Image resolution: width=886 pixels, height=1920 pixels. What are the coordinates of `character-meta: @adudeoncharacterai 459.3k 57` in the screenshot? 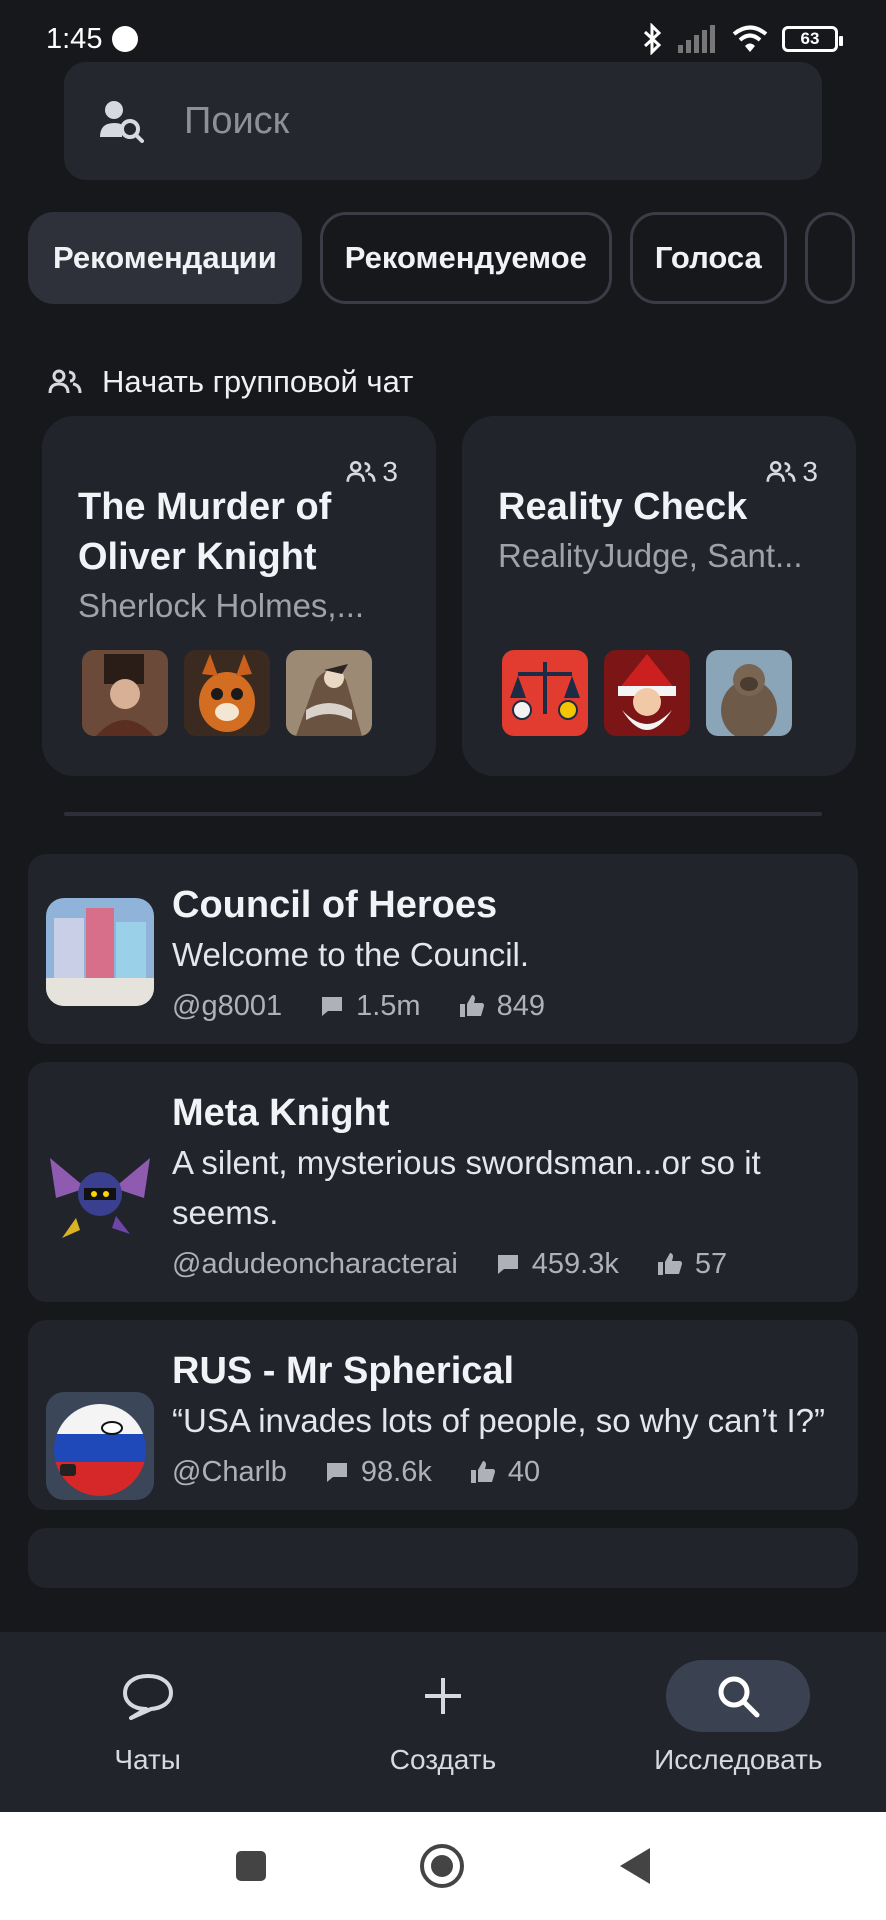 It's located at (505, 1264).